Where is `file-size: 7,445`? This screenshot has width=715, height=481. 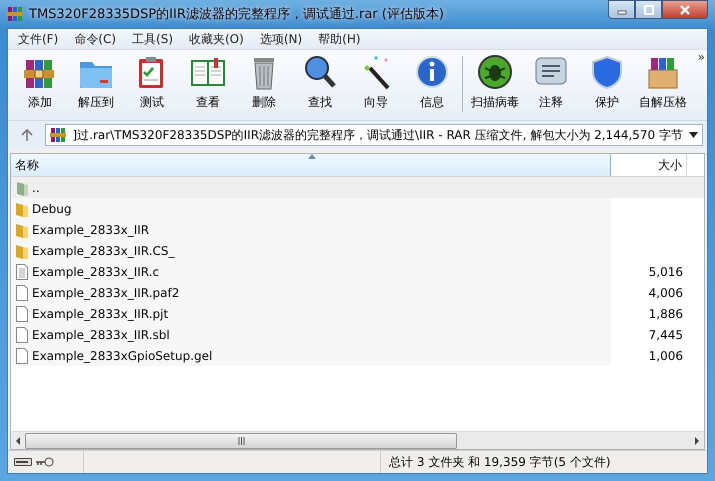 file-size: 7,445 is located at coordinates (665, 335).